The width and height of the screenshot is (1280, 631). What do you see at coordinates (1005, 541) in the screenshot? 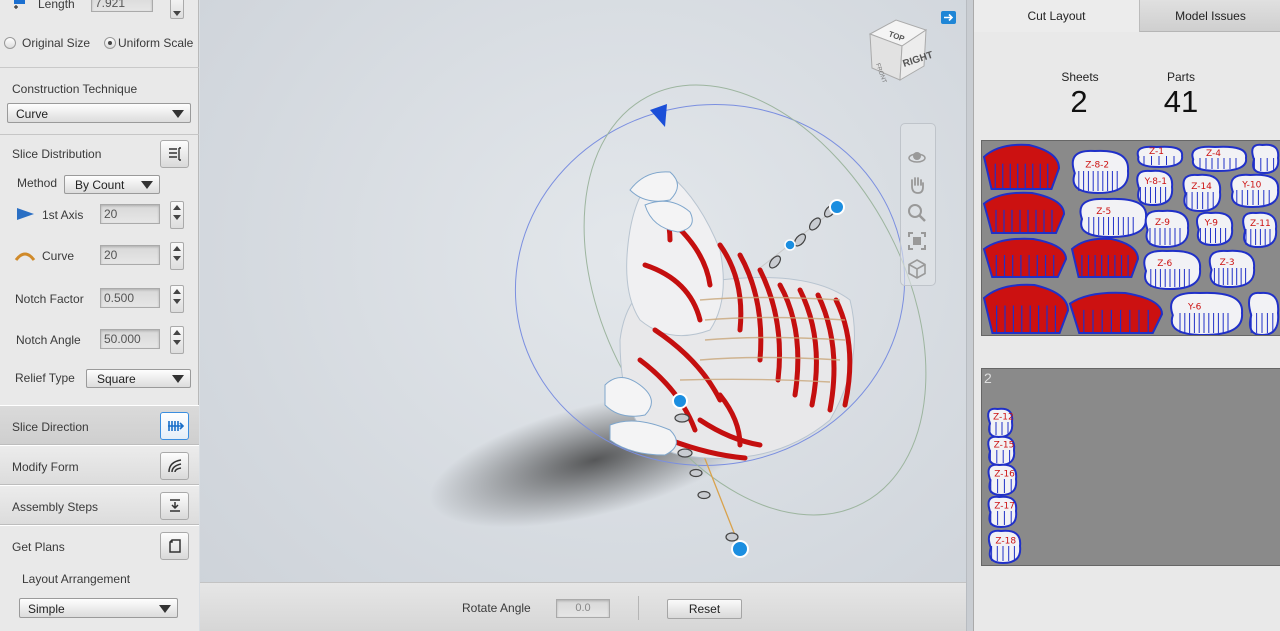
I see `sheet-2-part-5-label: Z-18` at bounding box center [1005, 541].